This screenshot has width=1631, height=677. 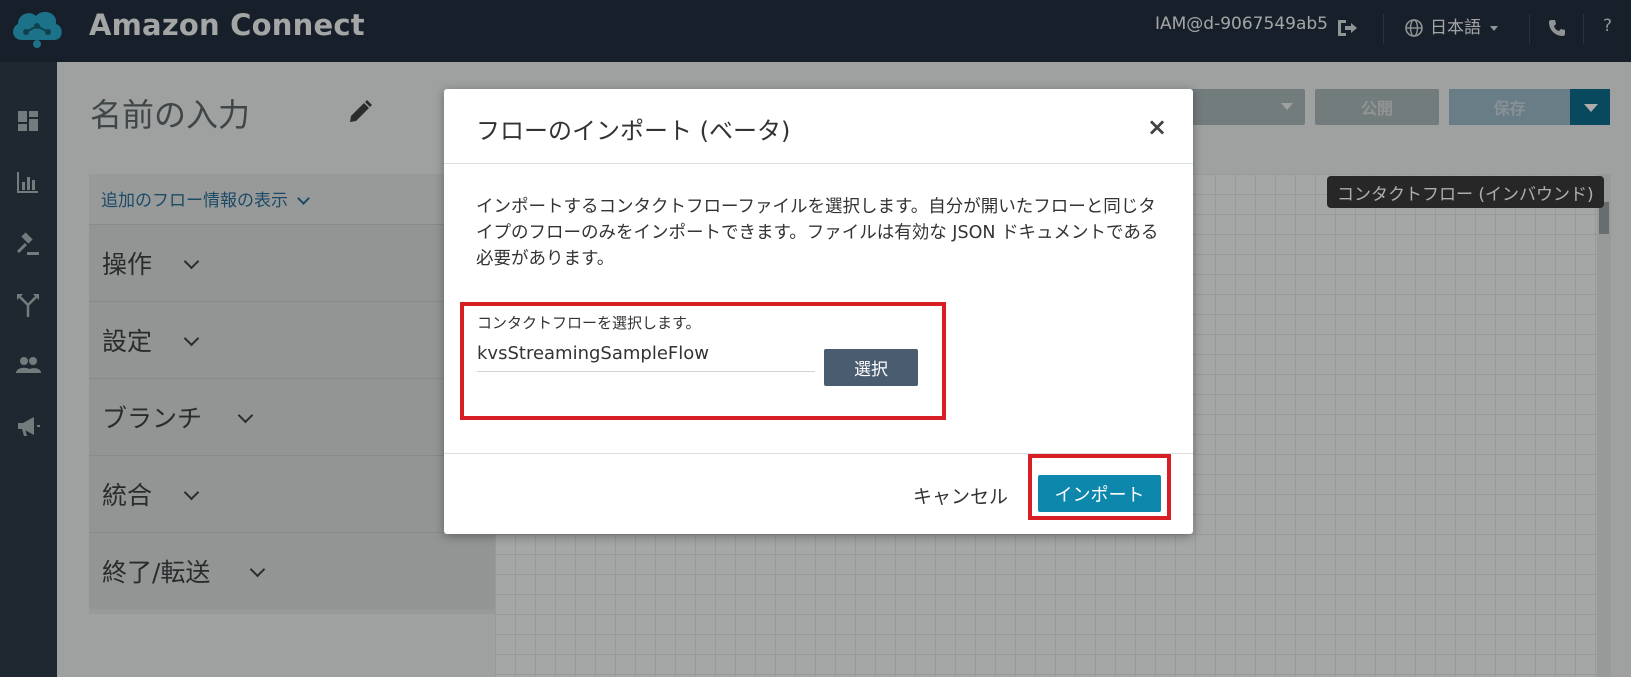 What do you see at coordinates (1157, 127) in the screenshot?
I see `close-icon: ×` at bounding box center [1157, 127].